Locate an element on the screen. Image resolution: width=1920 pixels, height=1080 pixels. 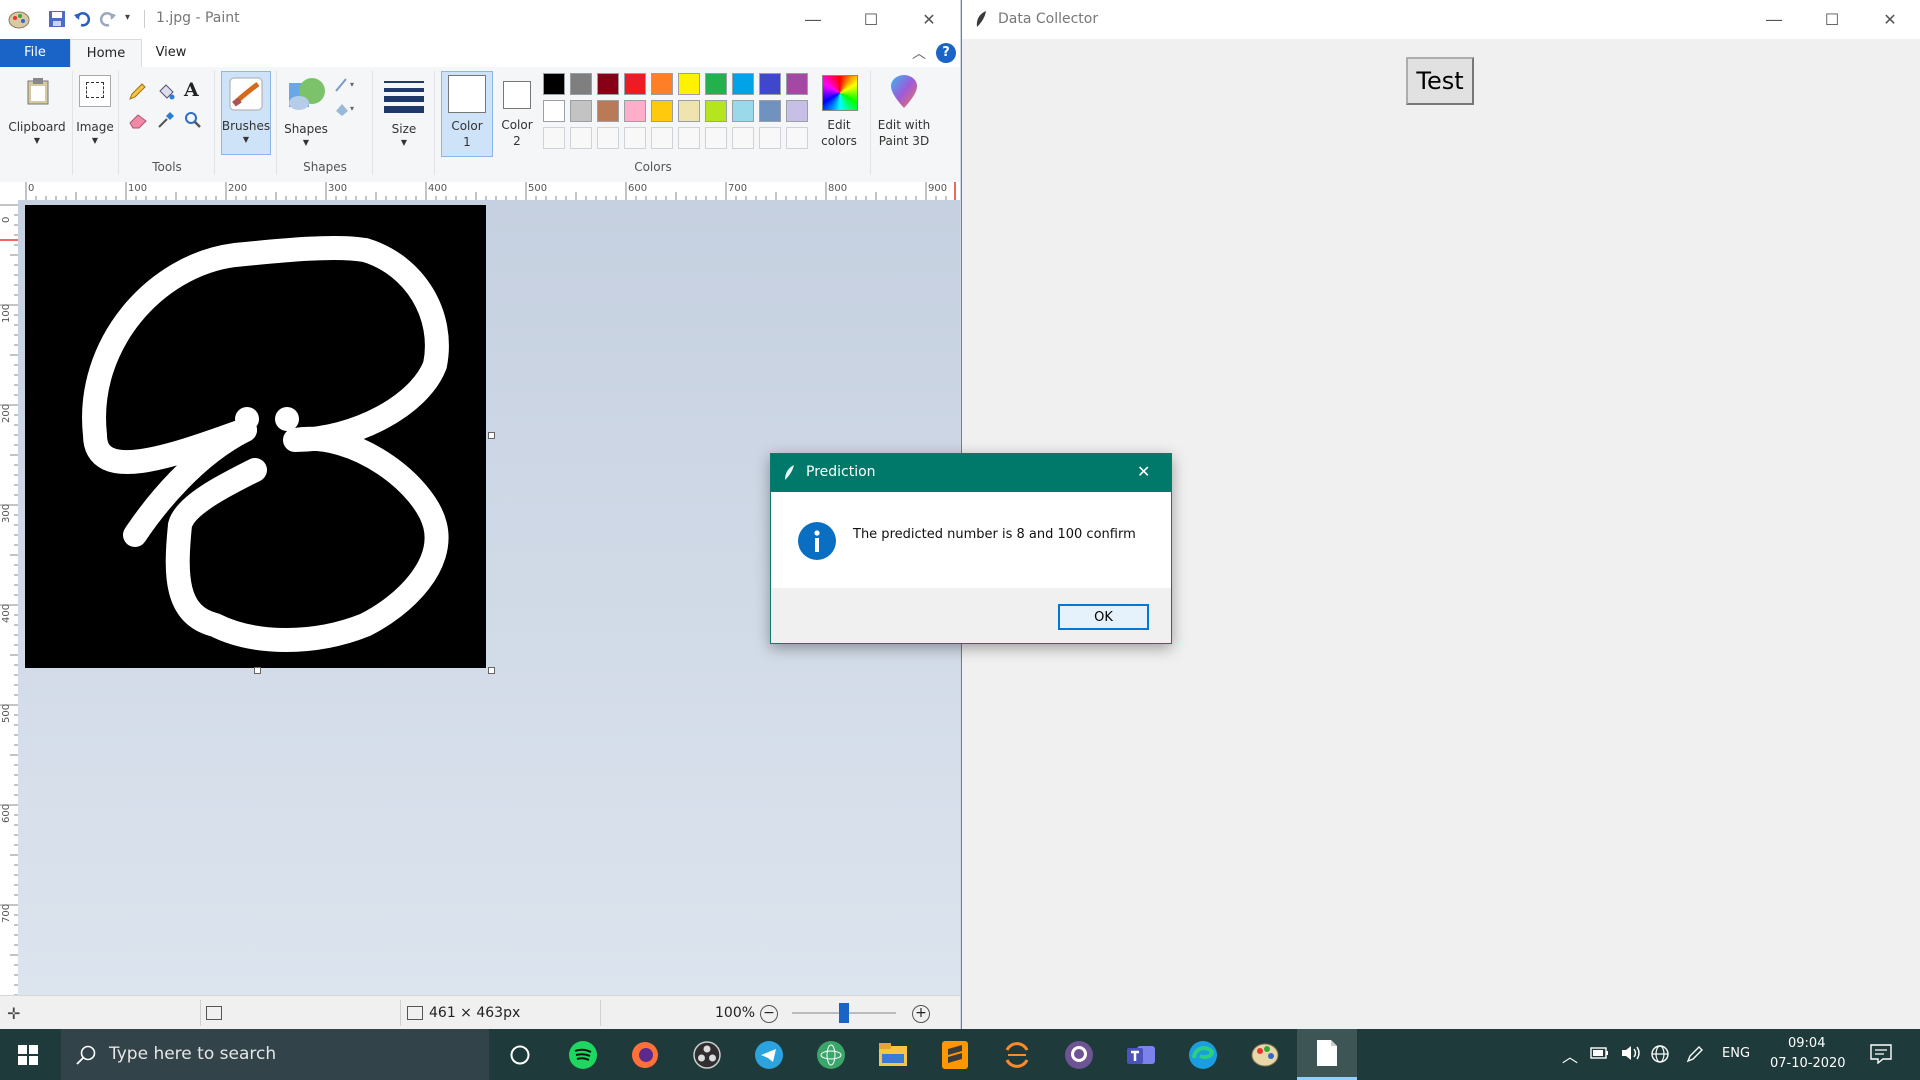
size-button: Size ▼ is located at coordinates (404, 113).